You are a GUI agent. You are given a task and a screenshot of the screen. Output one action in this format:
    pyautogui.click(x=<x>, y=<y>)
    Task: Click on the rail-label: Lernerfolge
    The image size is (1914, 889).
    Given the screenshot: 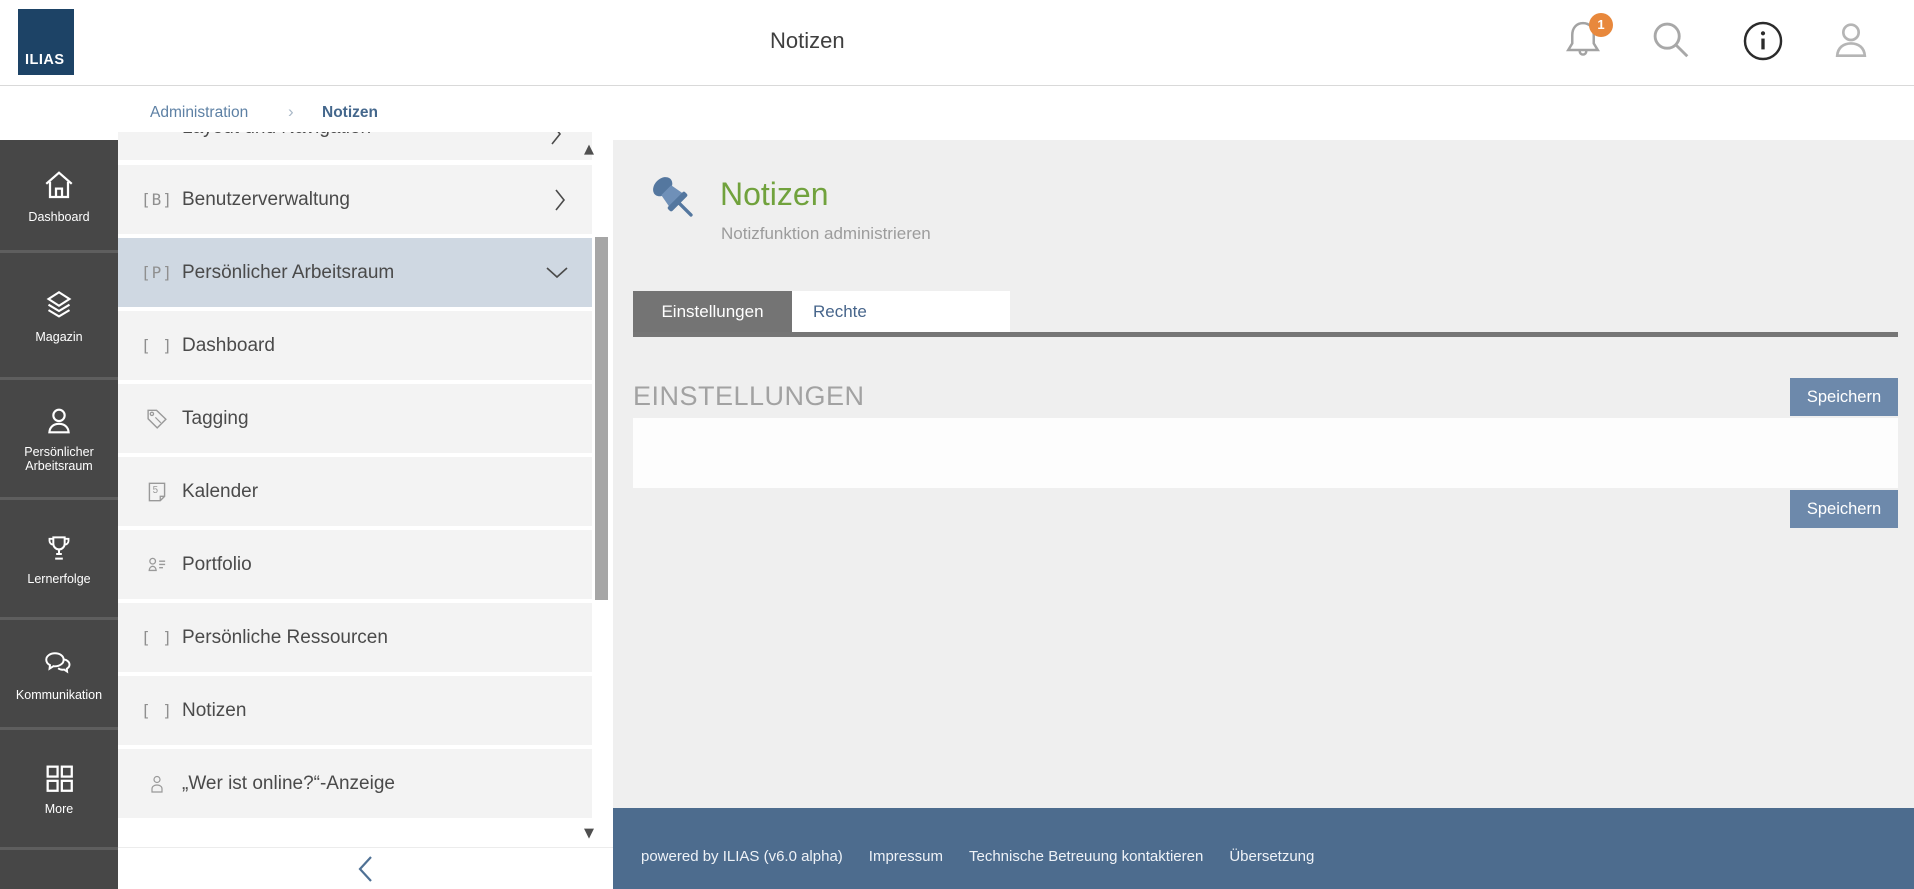 What is the action you would take?
    pyautogui.click(x=59, y=579)
    